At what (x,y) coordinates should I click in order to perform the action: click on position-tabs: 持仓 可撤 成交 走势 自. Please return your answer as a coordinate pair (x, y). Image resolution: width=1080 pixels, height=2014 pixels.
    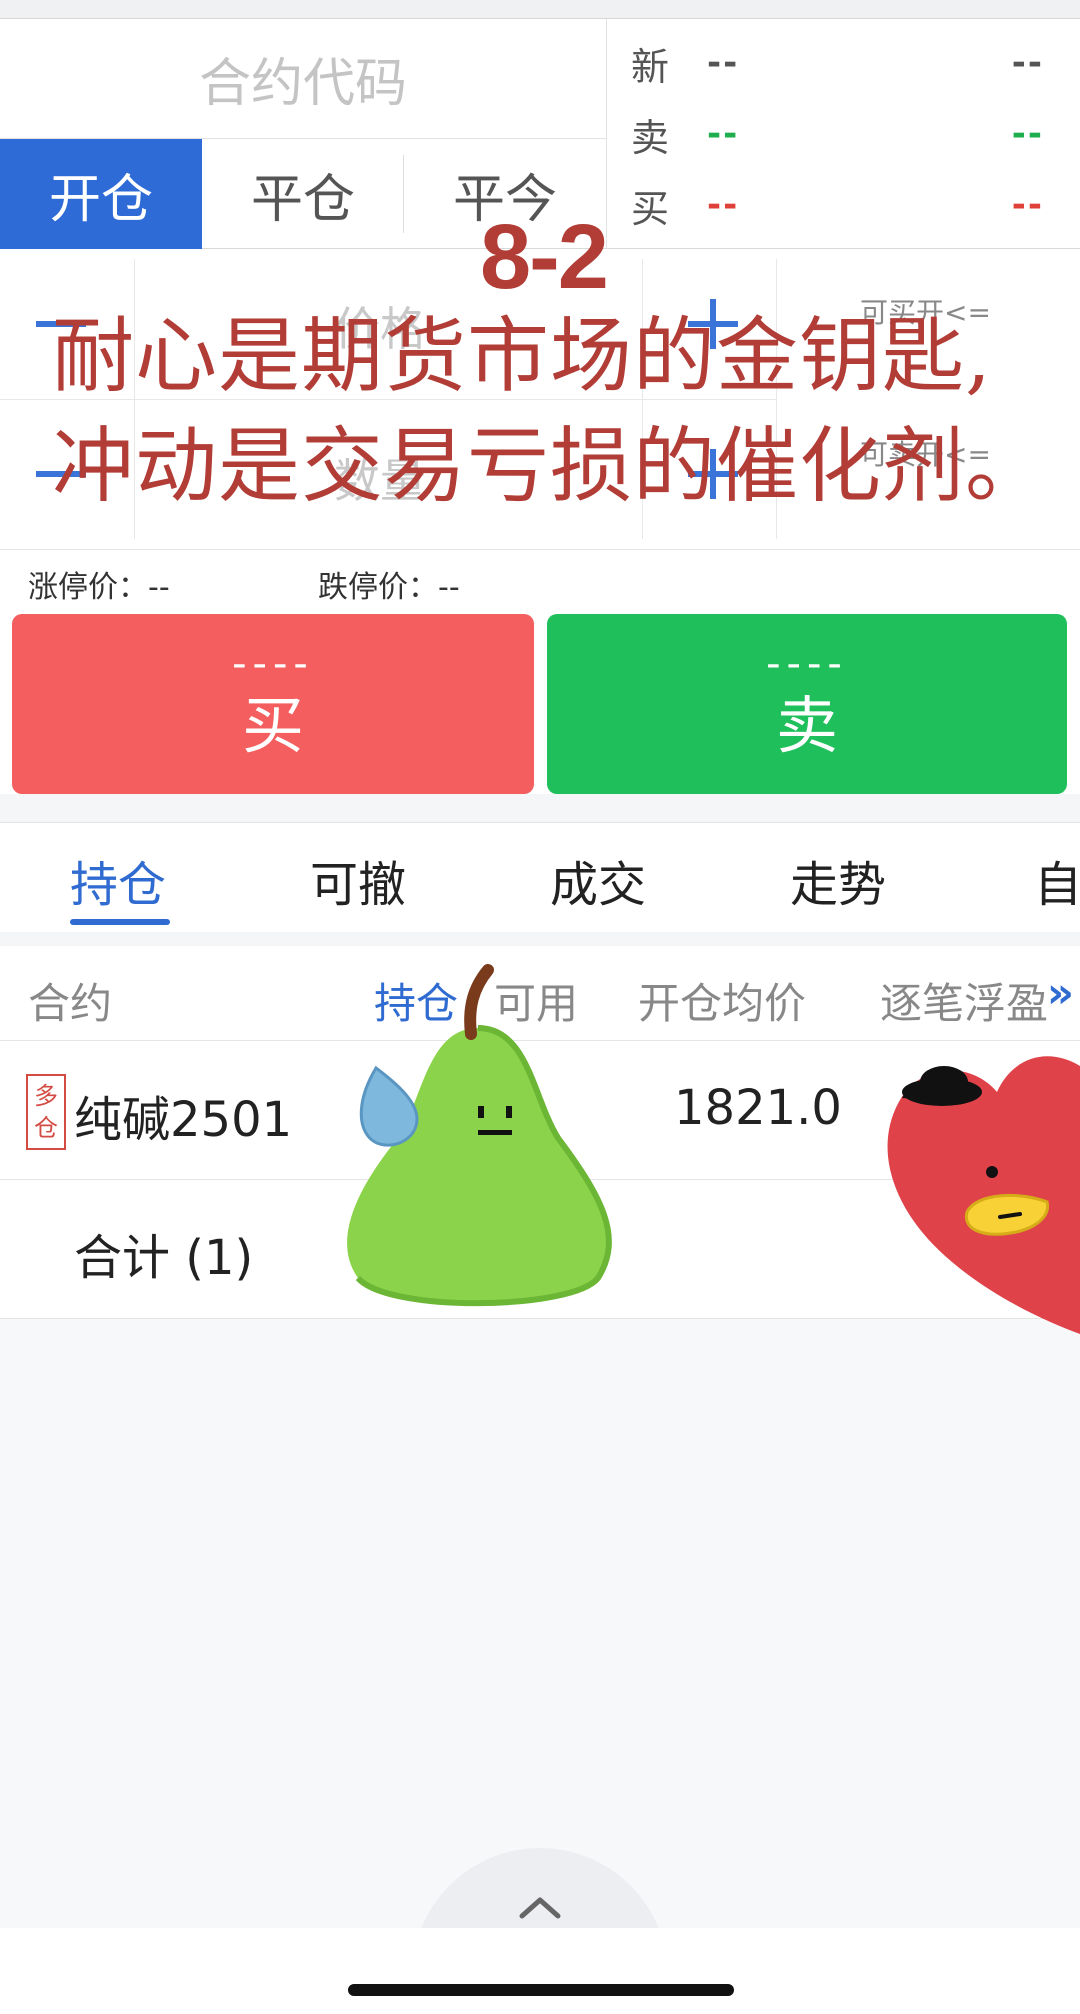
    Looking at the image, I should click on (540, 877).